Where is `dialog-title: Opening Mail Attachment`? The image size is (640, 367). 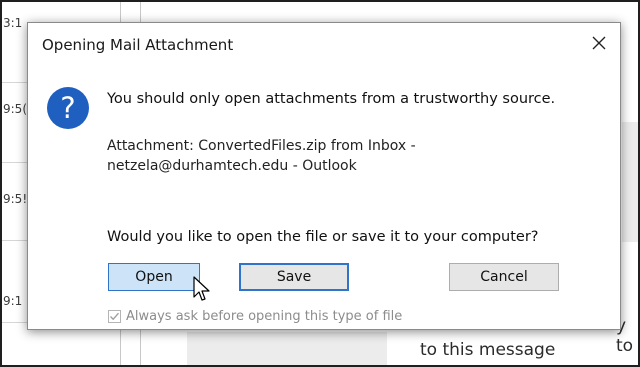
dialog-title: Opening Mail Attachment is located at coordinates (138, 45).